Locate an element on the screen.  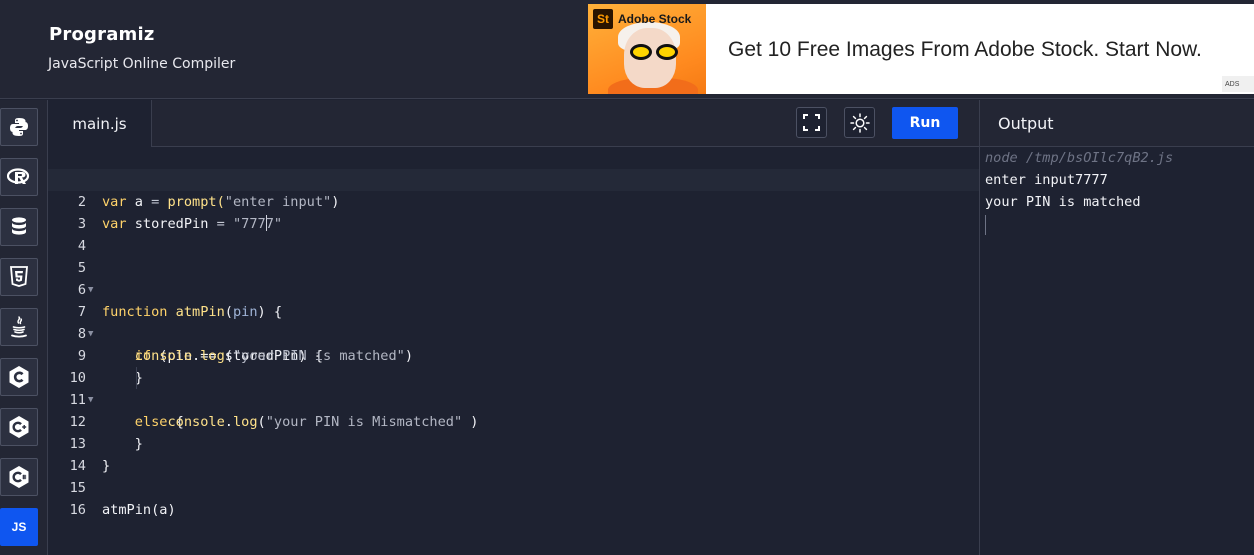
programiz-logo: Programiz is located at coordinates (104, 37).